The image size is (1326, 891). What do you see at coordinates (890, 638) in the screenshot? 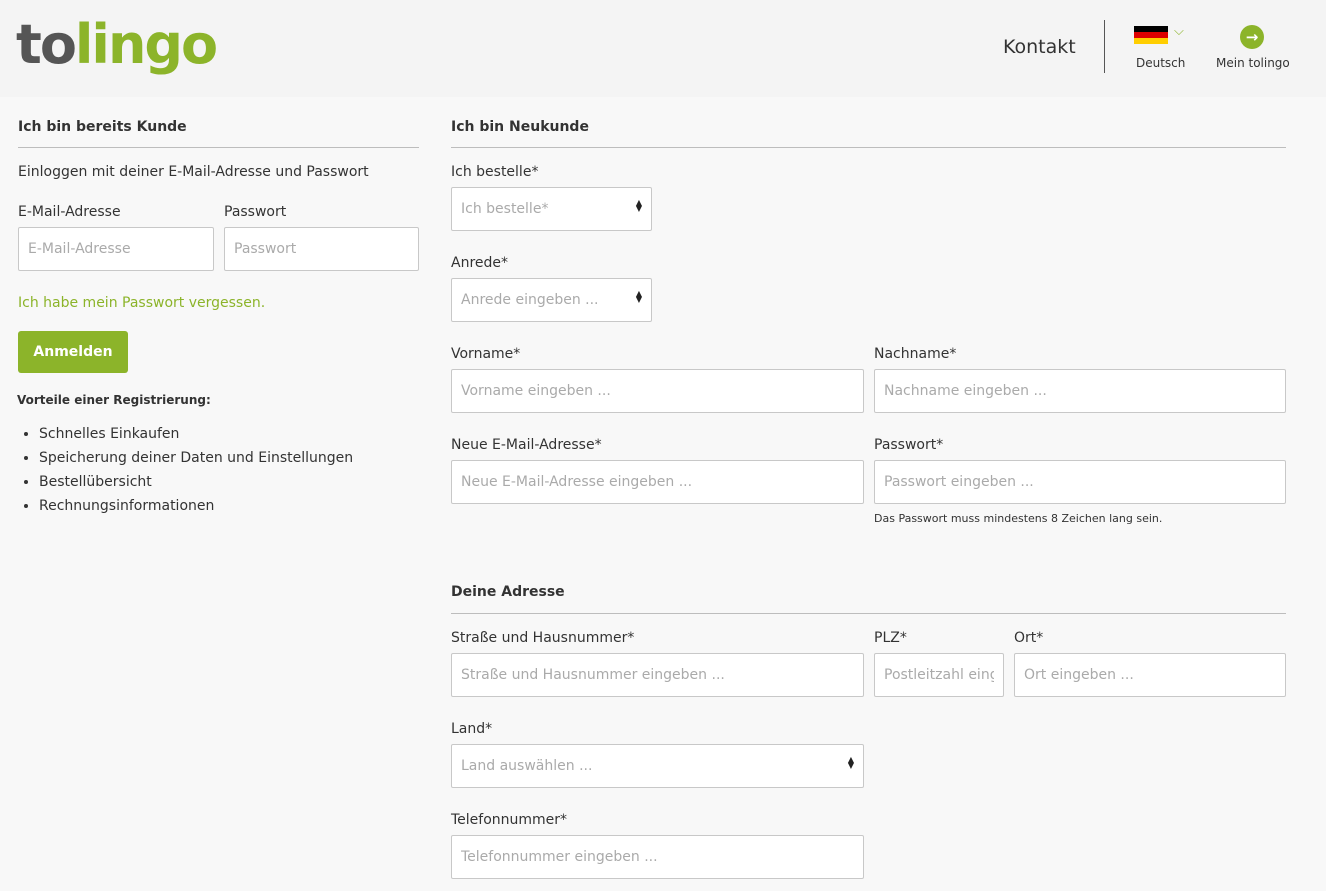
I see `zip-label: PLZ*` at bounding box center [890, 638].